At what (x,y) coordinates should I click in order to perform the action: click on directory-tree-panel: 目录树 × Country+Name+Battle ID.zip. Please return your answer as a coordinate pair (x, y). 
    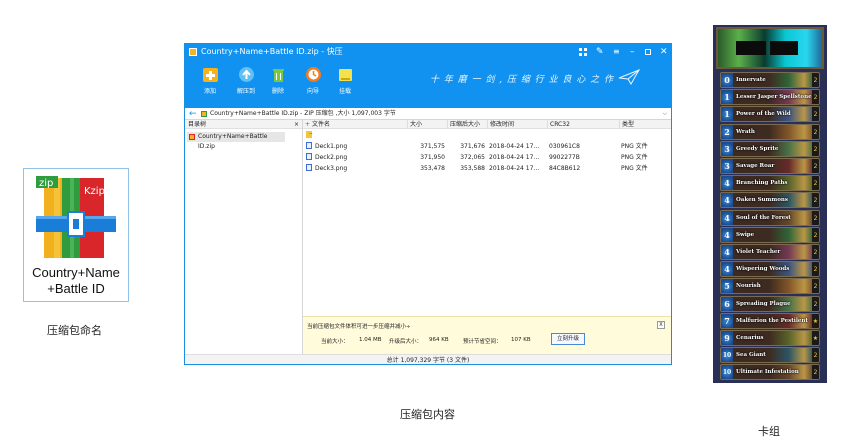
    Looking at the image, I should click on (244, 237).